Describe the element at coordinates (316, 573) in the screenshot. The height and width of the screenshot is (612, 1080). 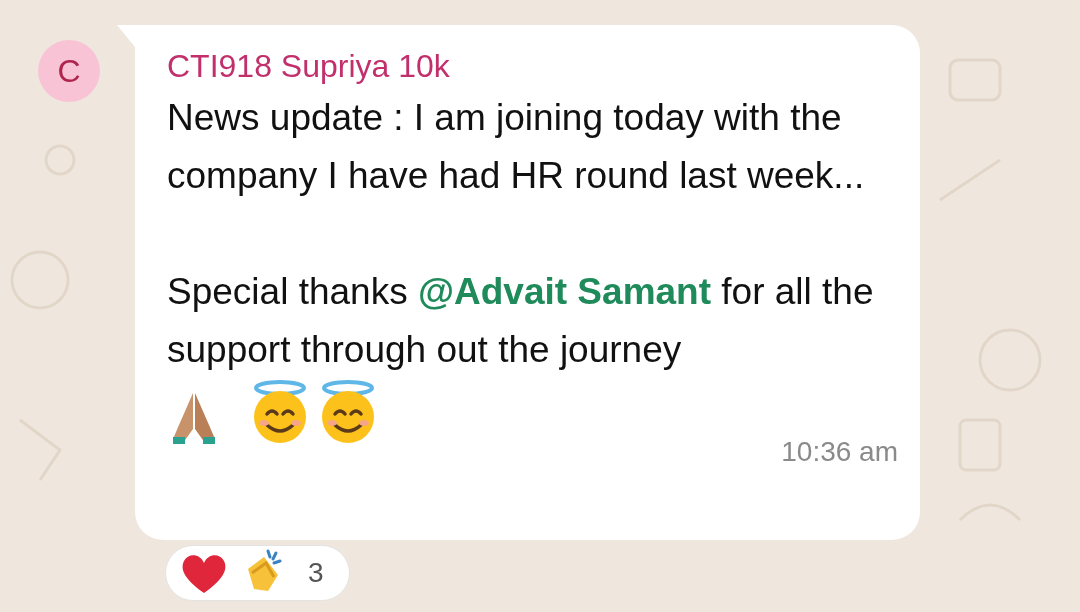
I see `reaction-count: 3` at that location.